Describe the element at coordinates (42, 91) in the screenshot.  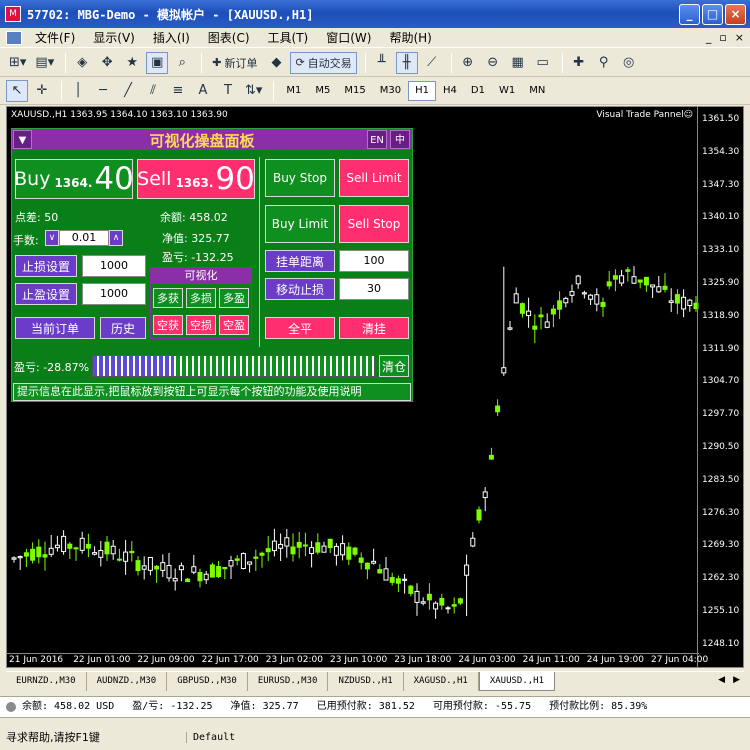
I see `crosshair-icon: ✛` at that location.